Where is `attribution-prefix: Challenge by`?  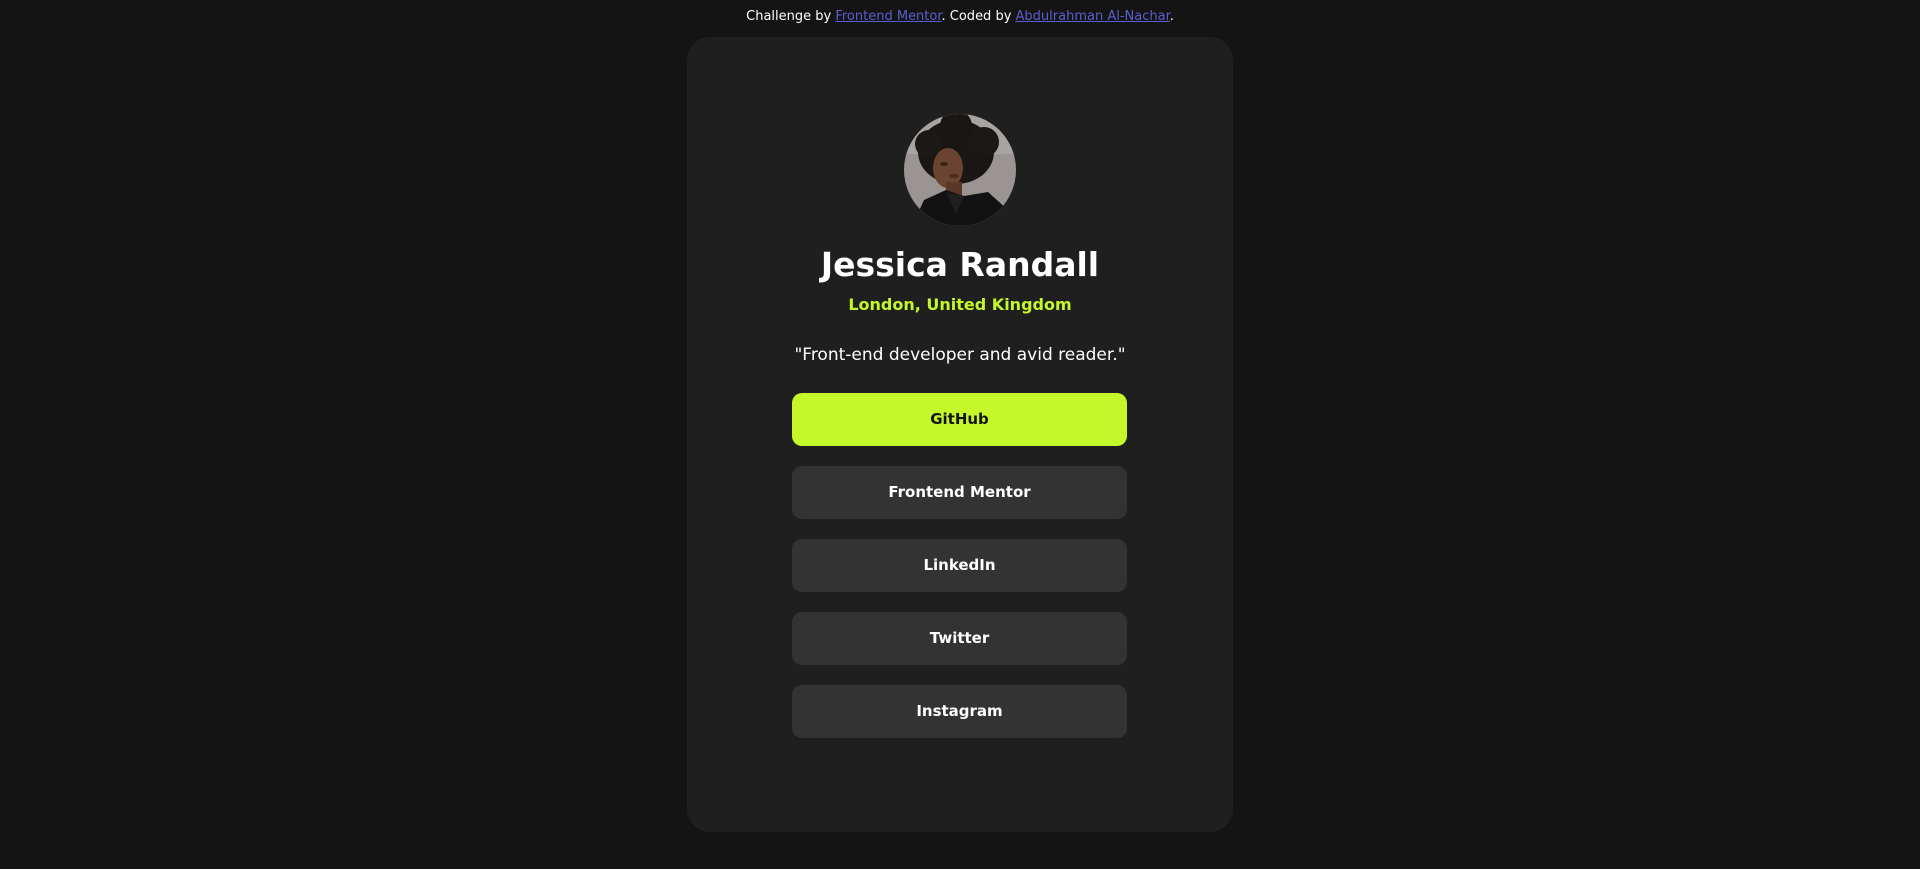 attribution-prefix: Challenge by is located at coordinates (791, 16).